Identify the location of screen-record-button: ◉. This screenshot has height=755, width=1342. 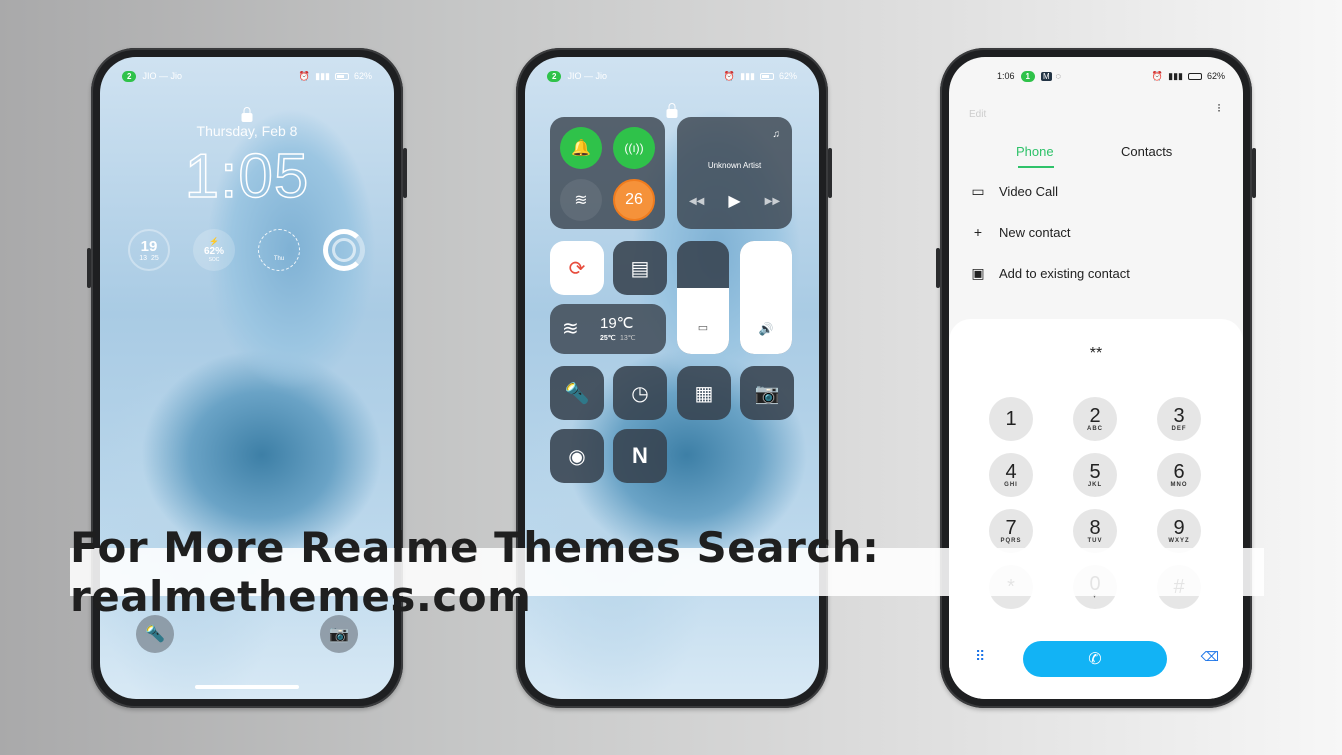
(577, 456).